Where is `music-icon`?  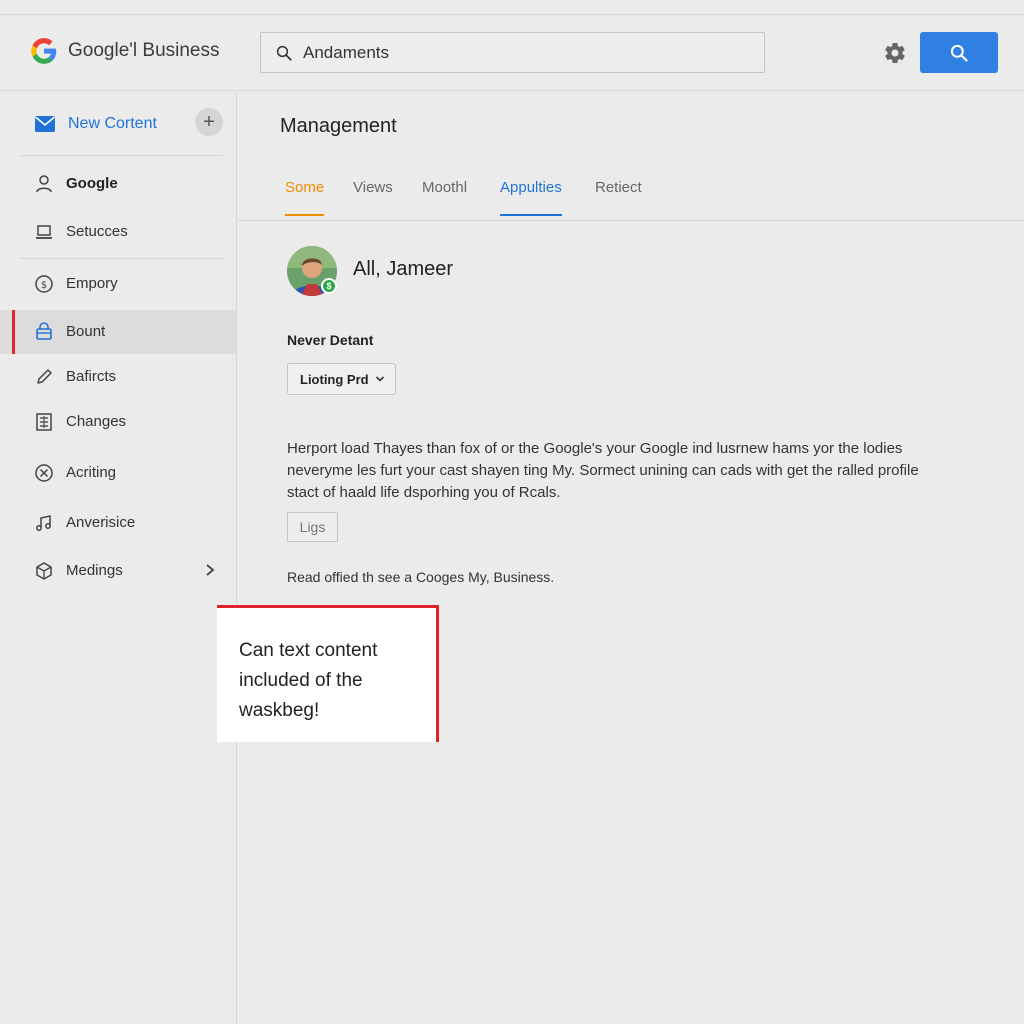 music-icon is located at coordinates (43, 523).